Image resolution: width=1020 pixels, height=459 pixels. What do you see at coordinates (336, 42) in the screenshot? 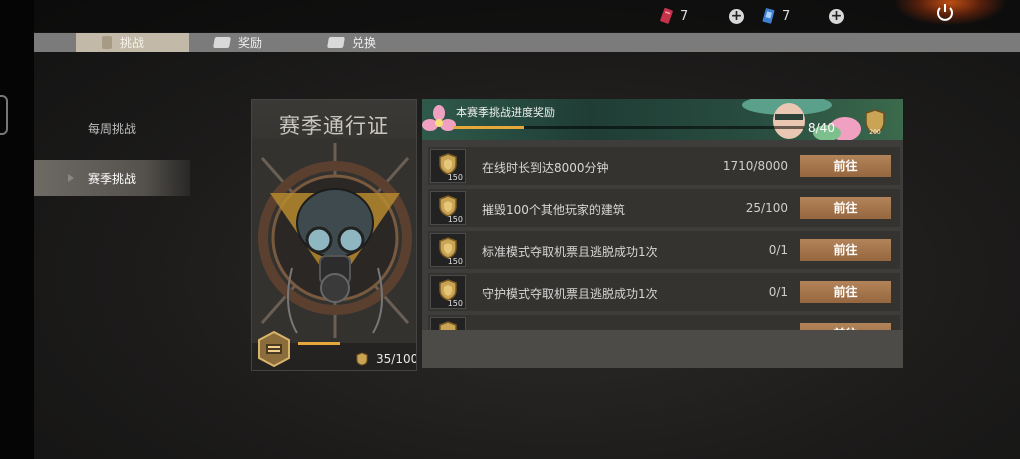
I see `exchange-tab-icon` at bounding box center [336, 42].